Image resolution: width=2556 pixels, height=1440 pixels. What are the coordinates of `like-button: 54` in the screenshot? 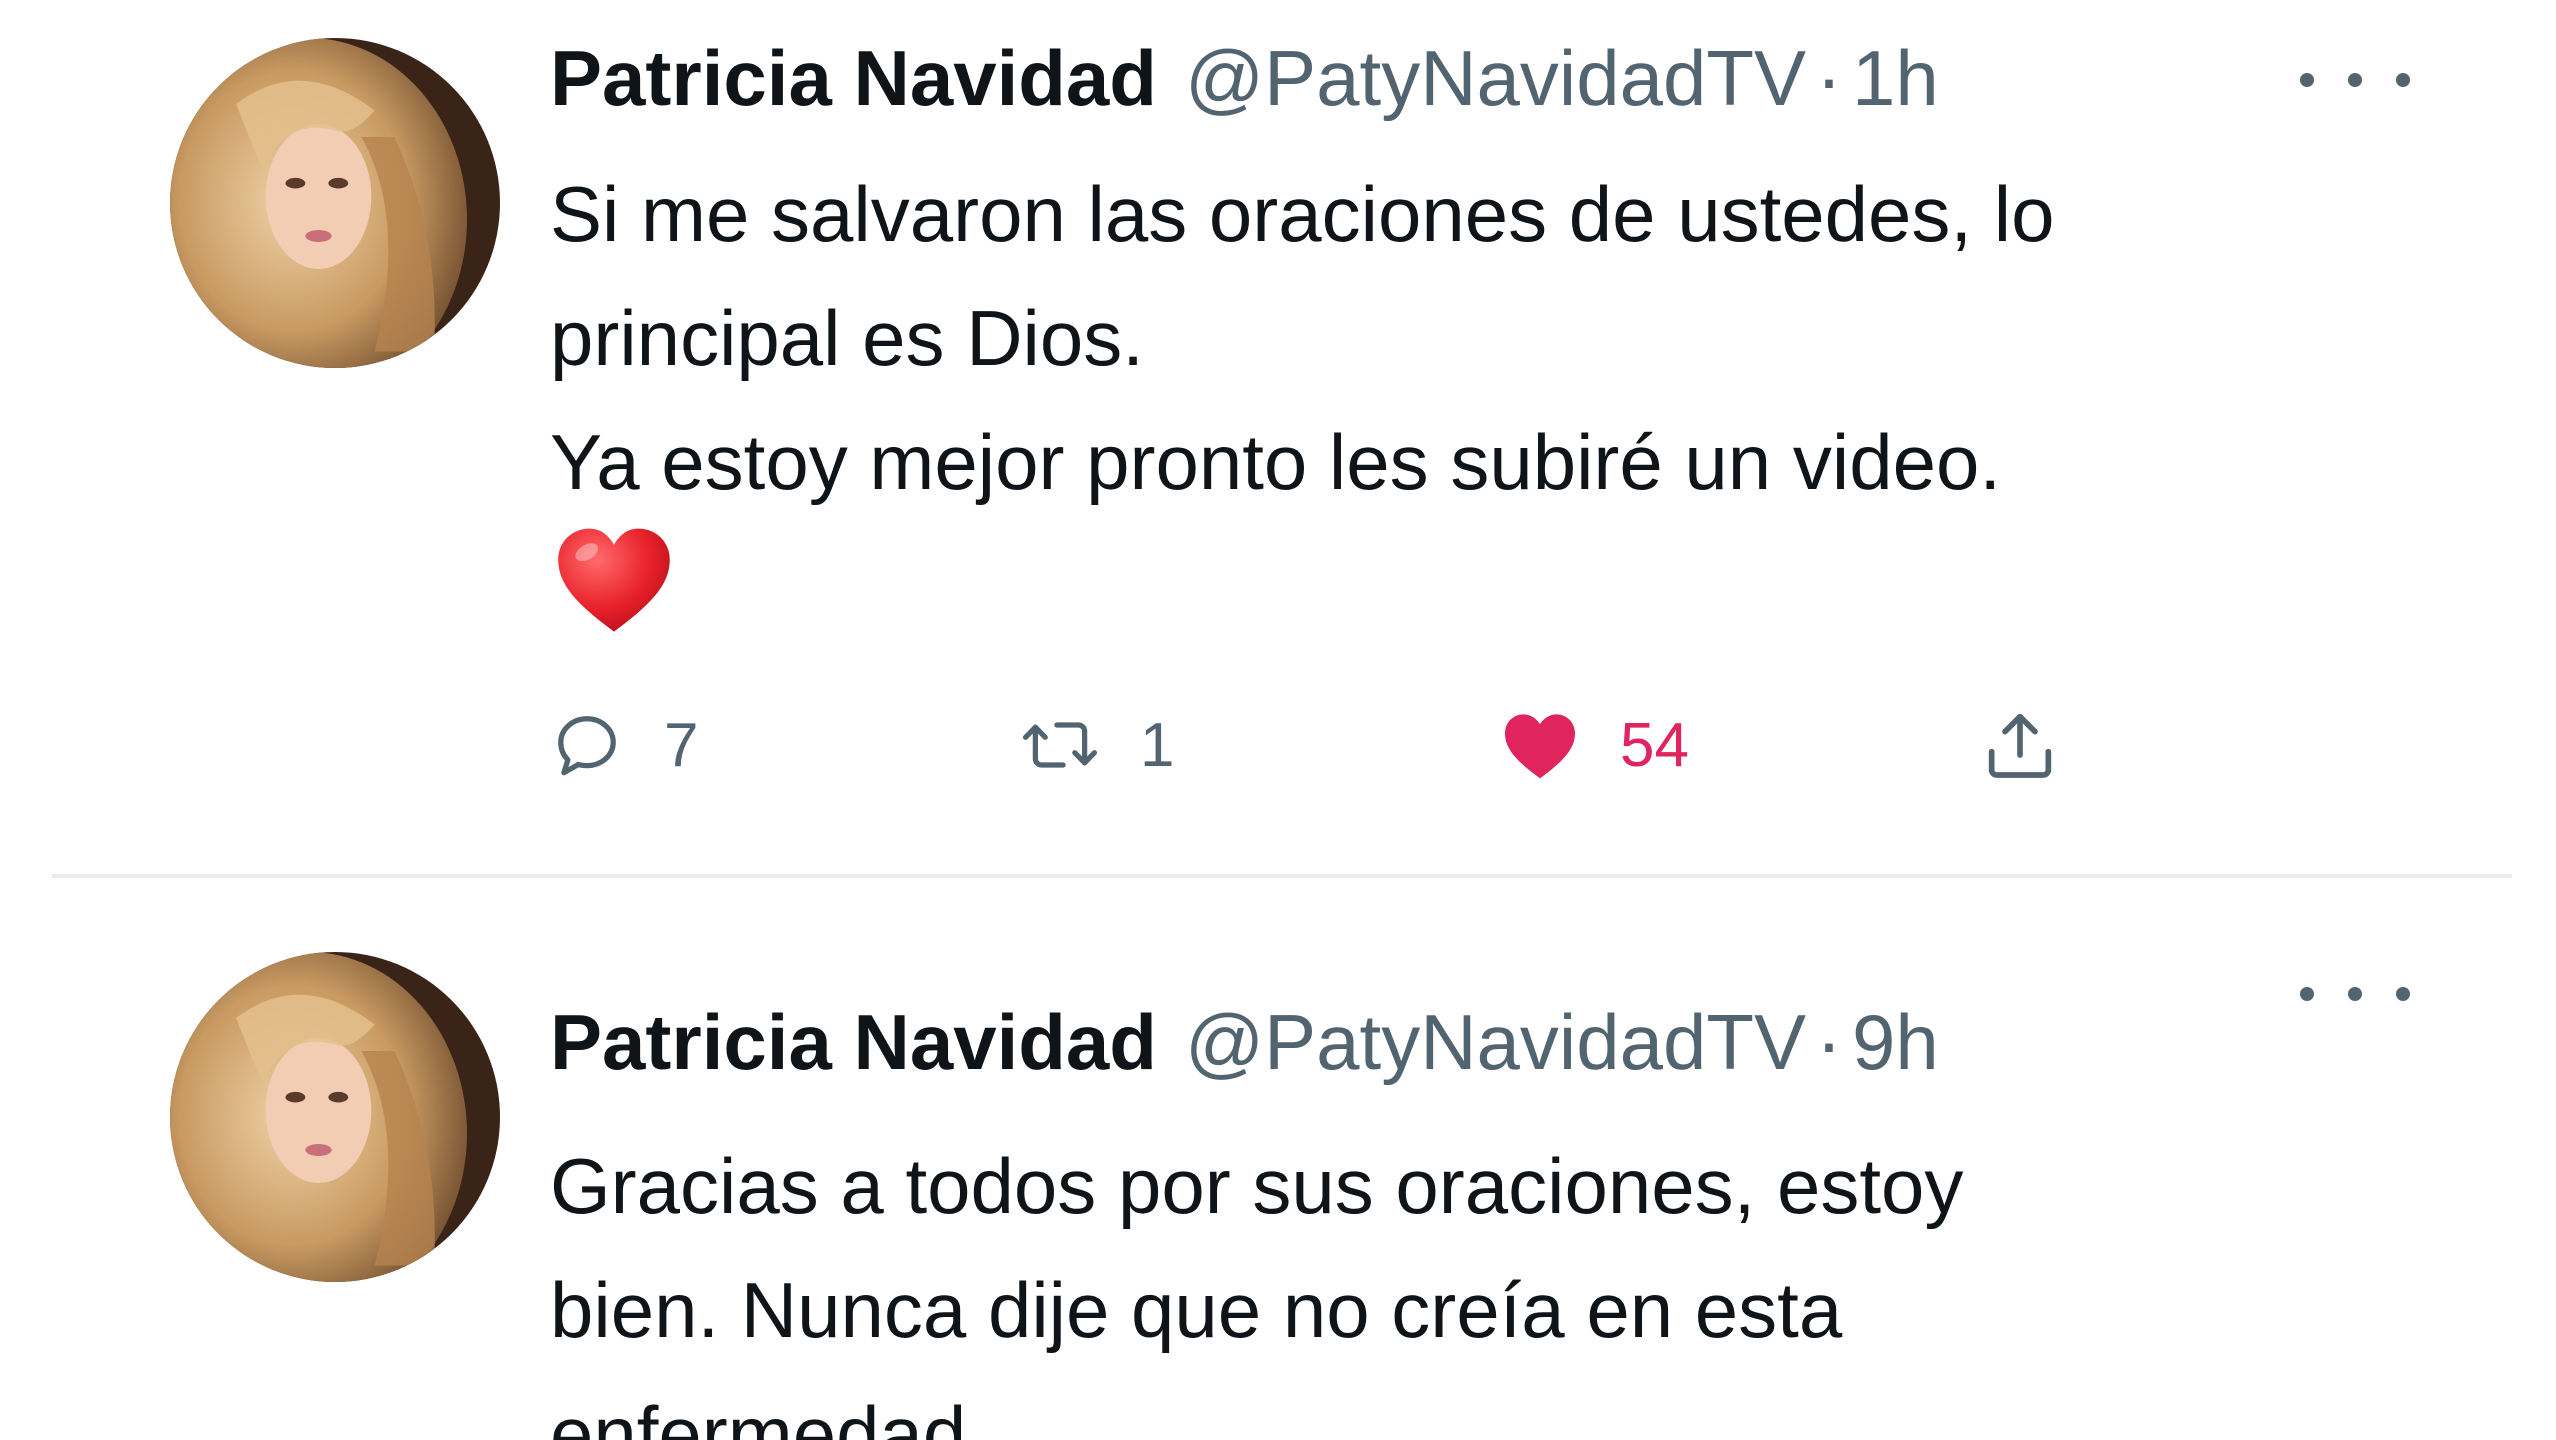 It's located at (1594, 745).